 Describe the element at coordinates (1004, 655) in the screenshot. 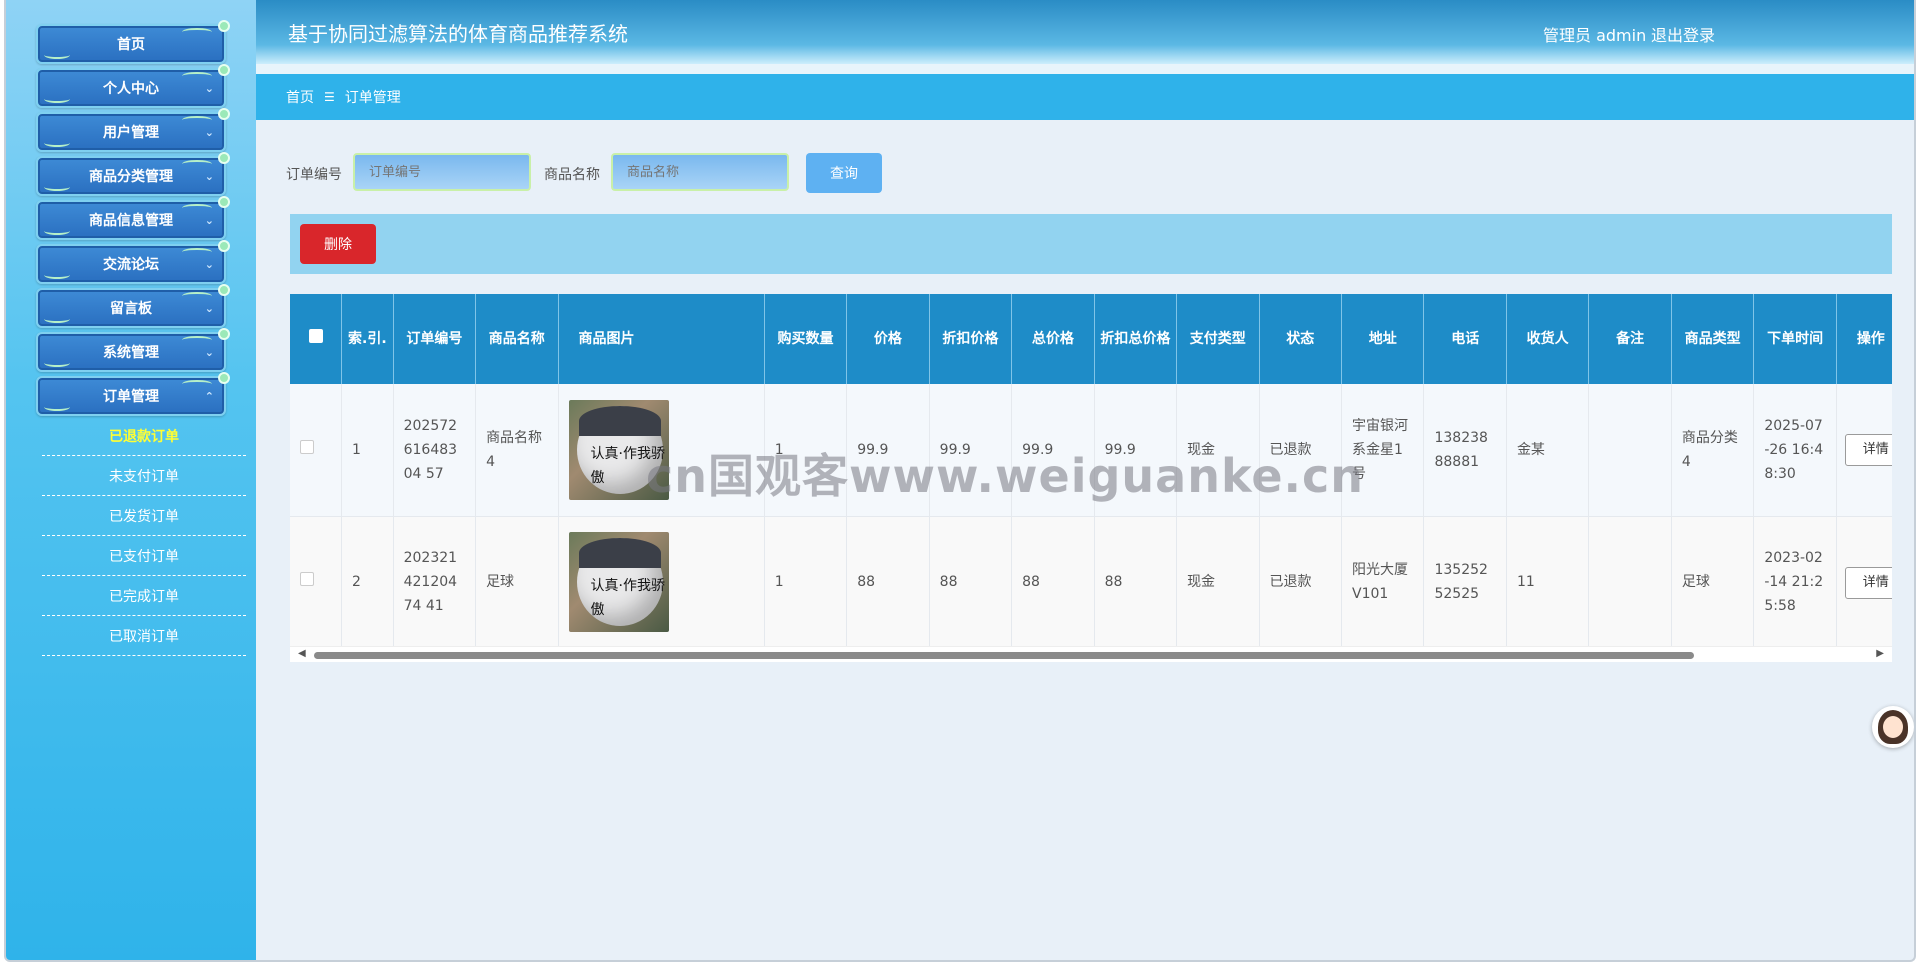

I see `scrollbar-thumb` at that location.